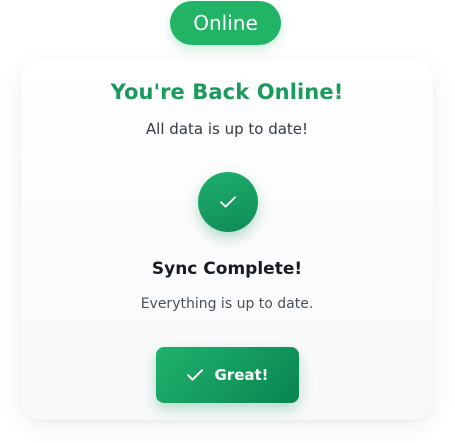 The image size is (455, 443). Describe the element at coordinates (227, 304) in the screenshot. I see `sync-complete-description: Everything is up to date.` at that location.